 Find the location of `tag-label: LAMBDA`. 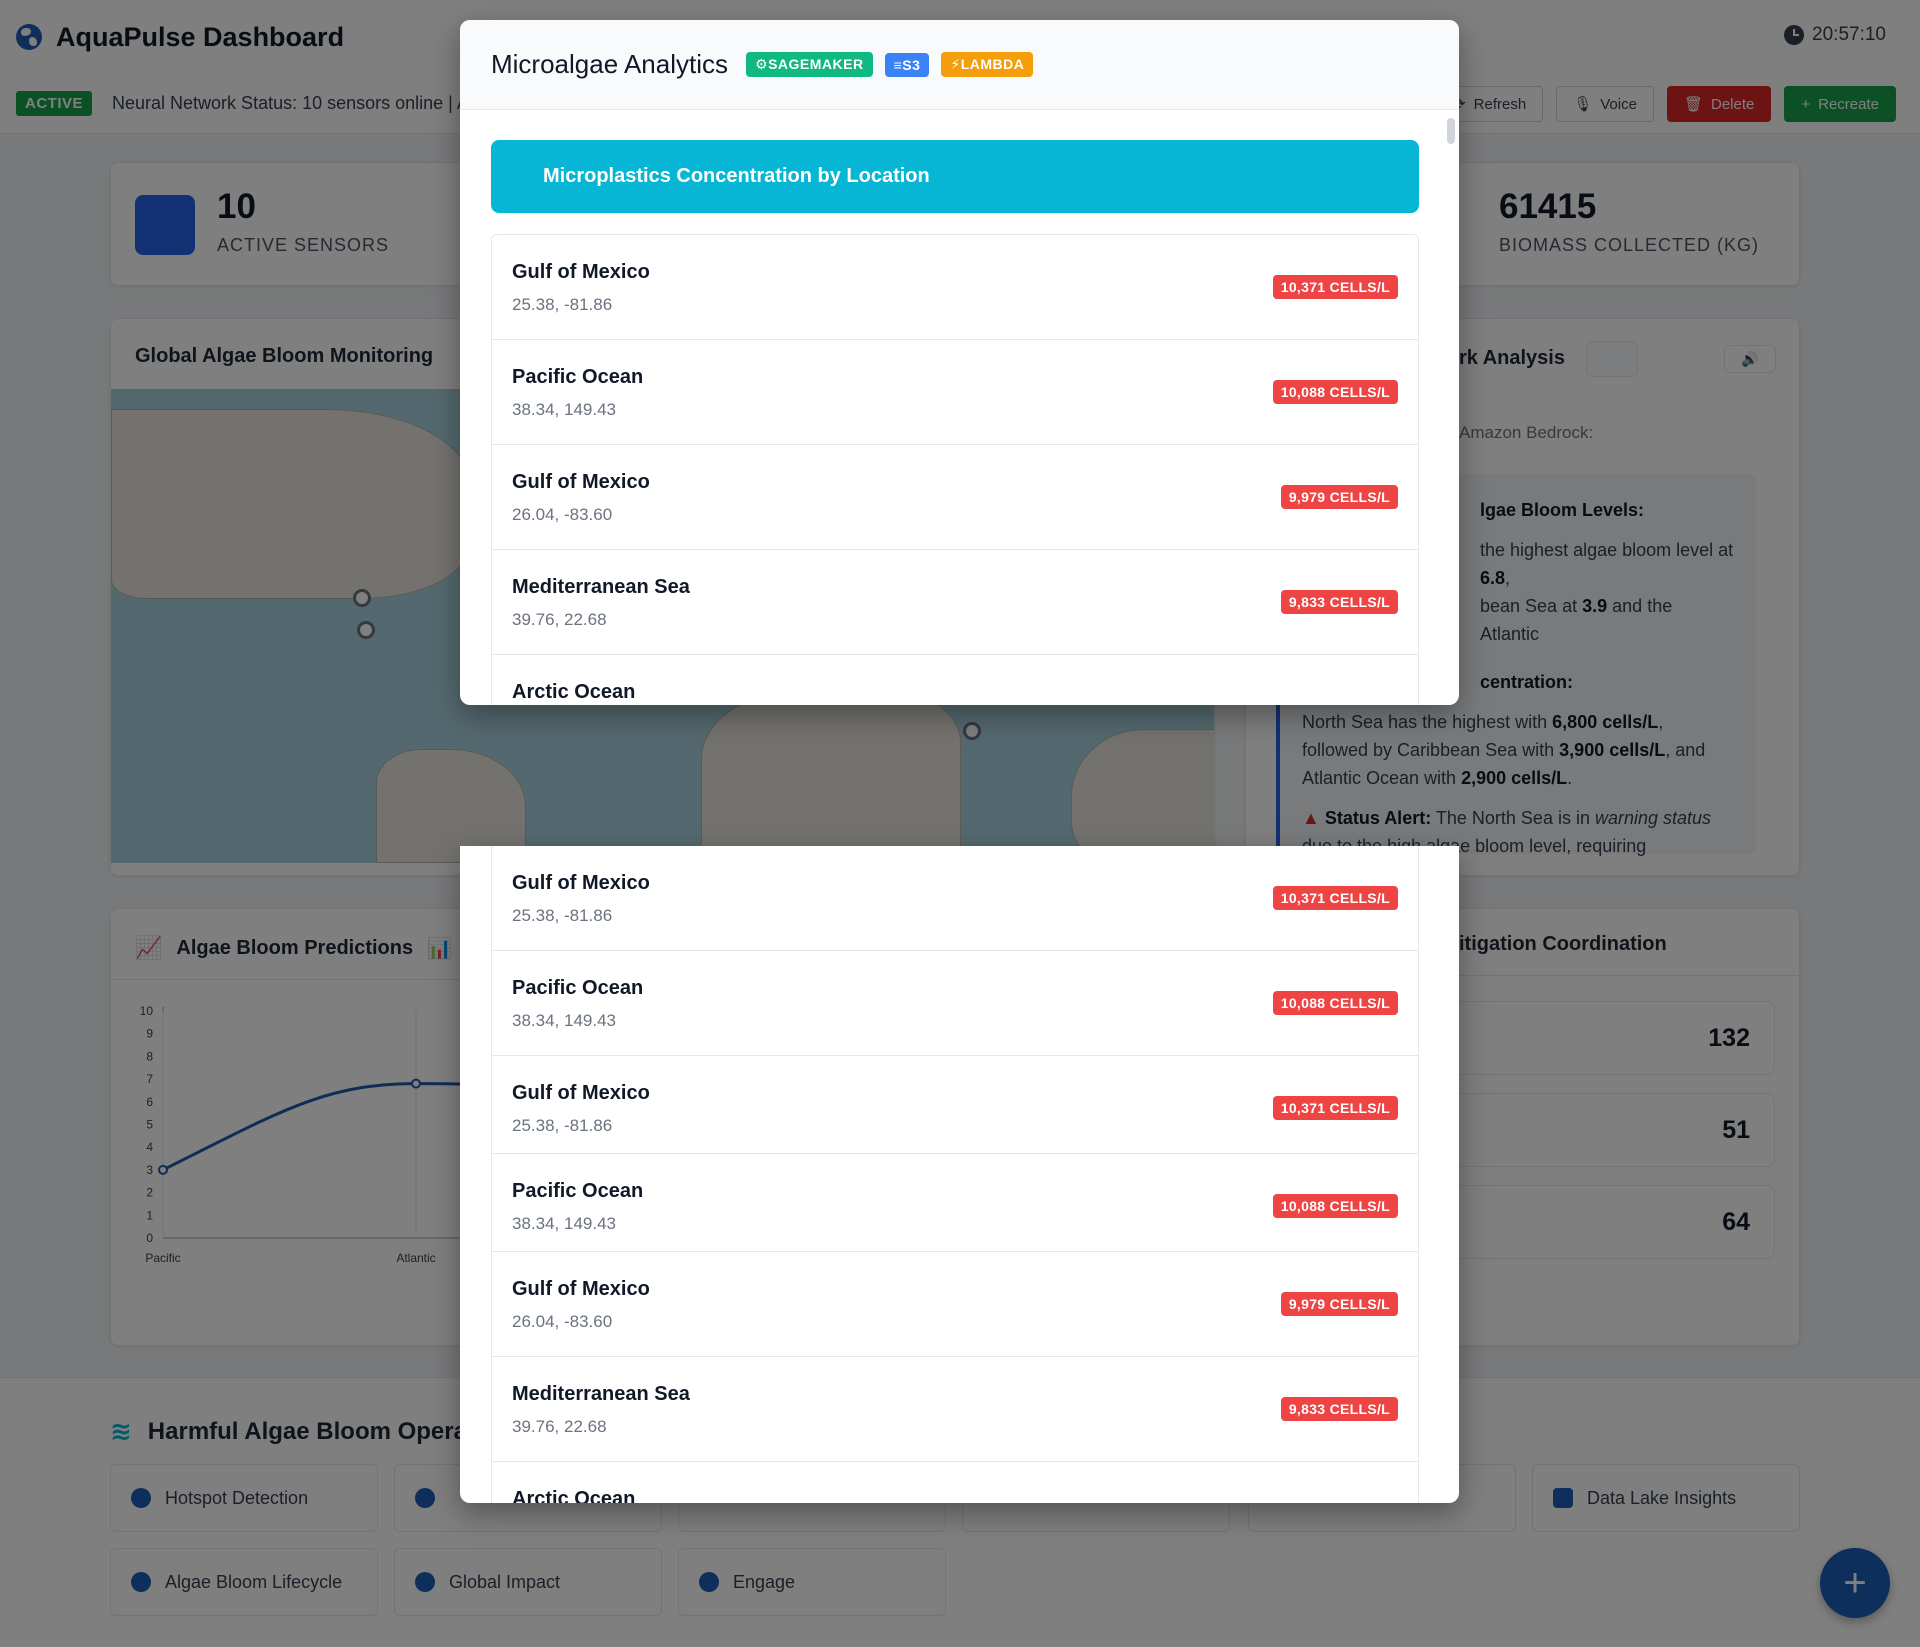

tag-label: LAMBDA is located at coordinates (992, 64).